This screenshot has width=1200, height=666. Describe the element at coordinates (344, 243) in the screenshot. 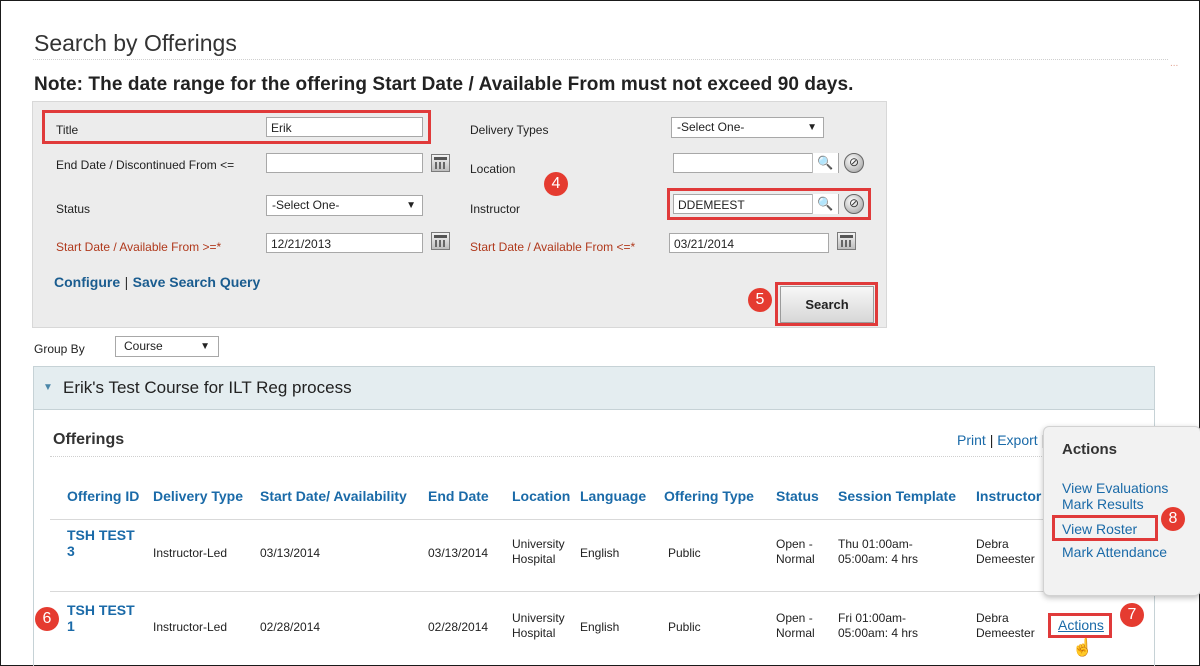

I see `start-from-input: 12/21/2013` at that location.